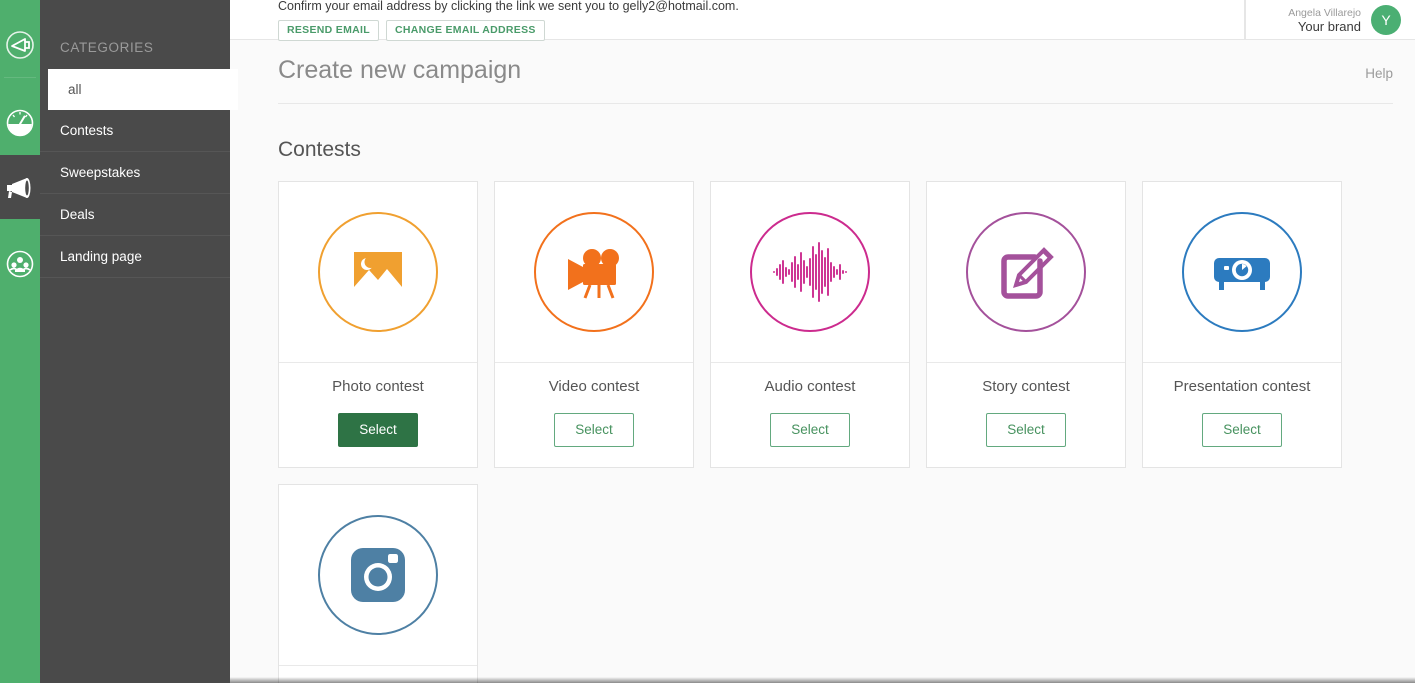 Image resolution: width=1415 pixels, height=683 pixels. I want to click on section-title-contests: Contests, so click(319, 149).